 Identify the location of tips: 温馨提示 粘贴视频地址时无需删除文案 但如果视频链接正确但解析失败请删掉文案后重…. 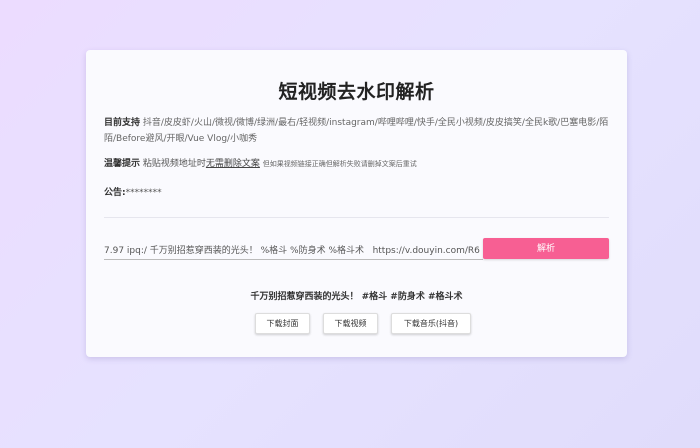
(357, 164).